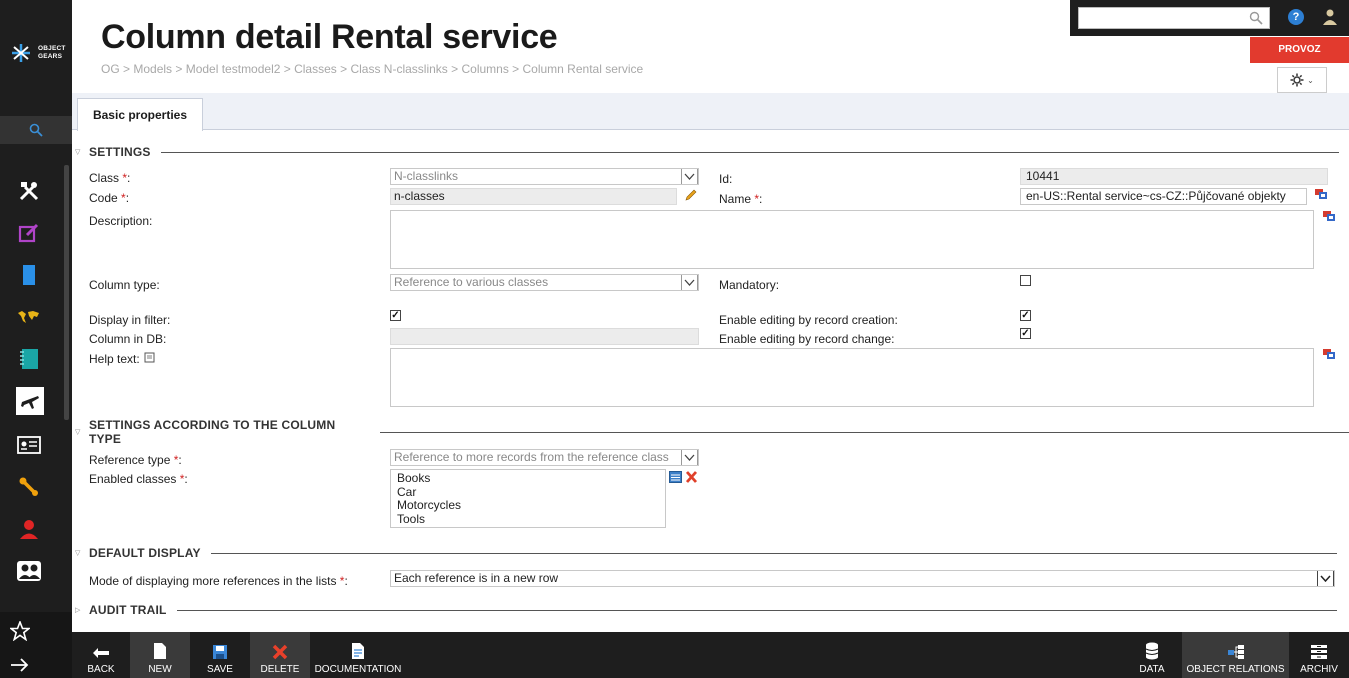 The image size is (1349, 678). I want to click on help-text-textarea, so click(852, 377).